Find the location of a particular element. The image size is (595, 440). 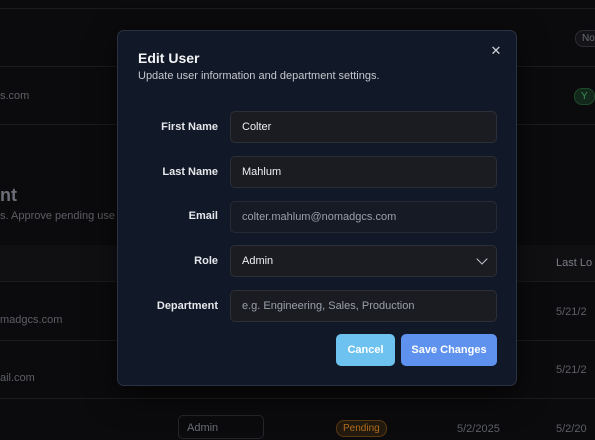

chevron-down-icon is located at coordinates (482, 259).